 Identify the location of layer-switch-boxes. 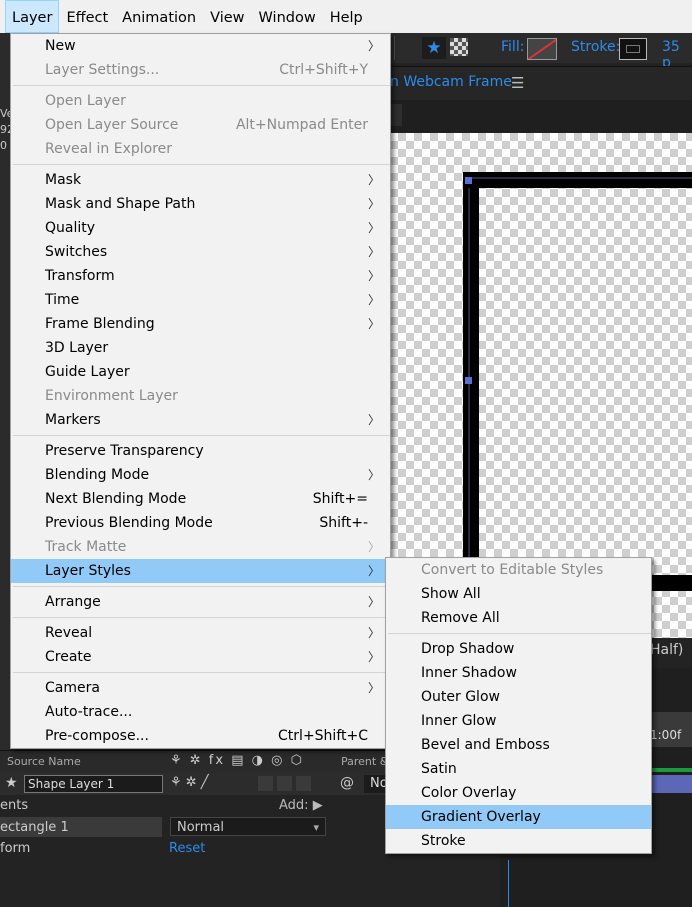
(293, 783).